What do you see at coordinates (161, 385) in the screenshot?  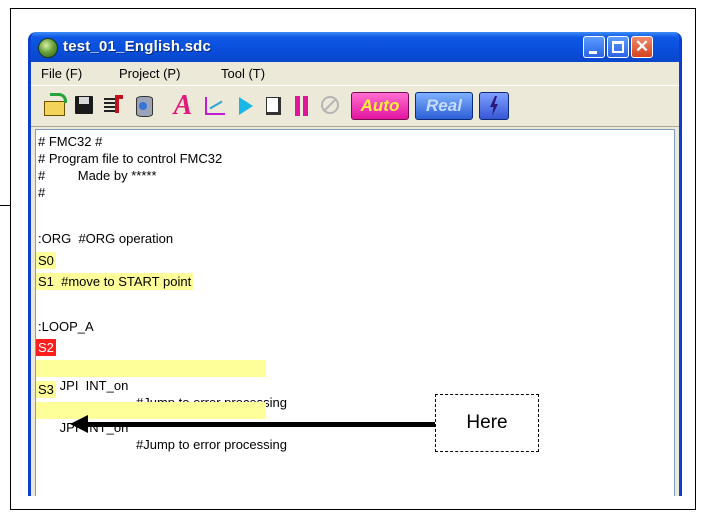 I see `code-line: JPI INT_on #Jump to error processing` at bounding box center [161, 385].